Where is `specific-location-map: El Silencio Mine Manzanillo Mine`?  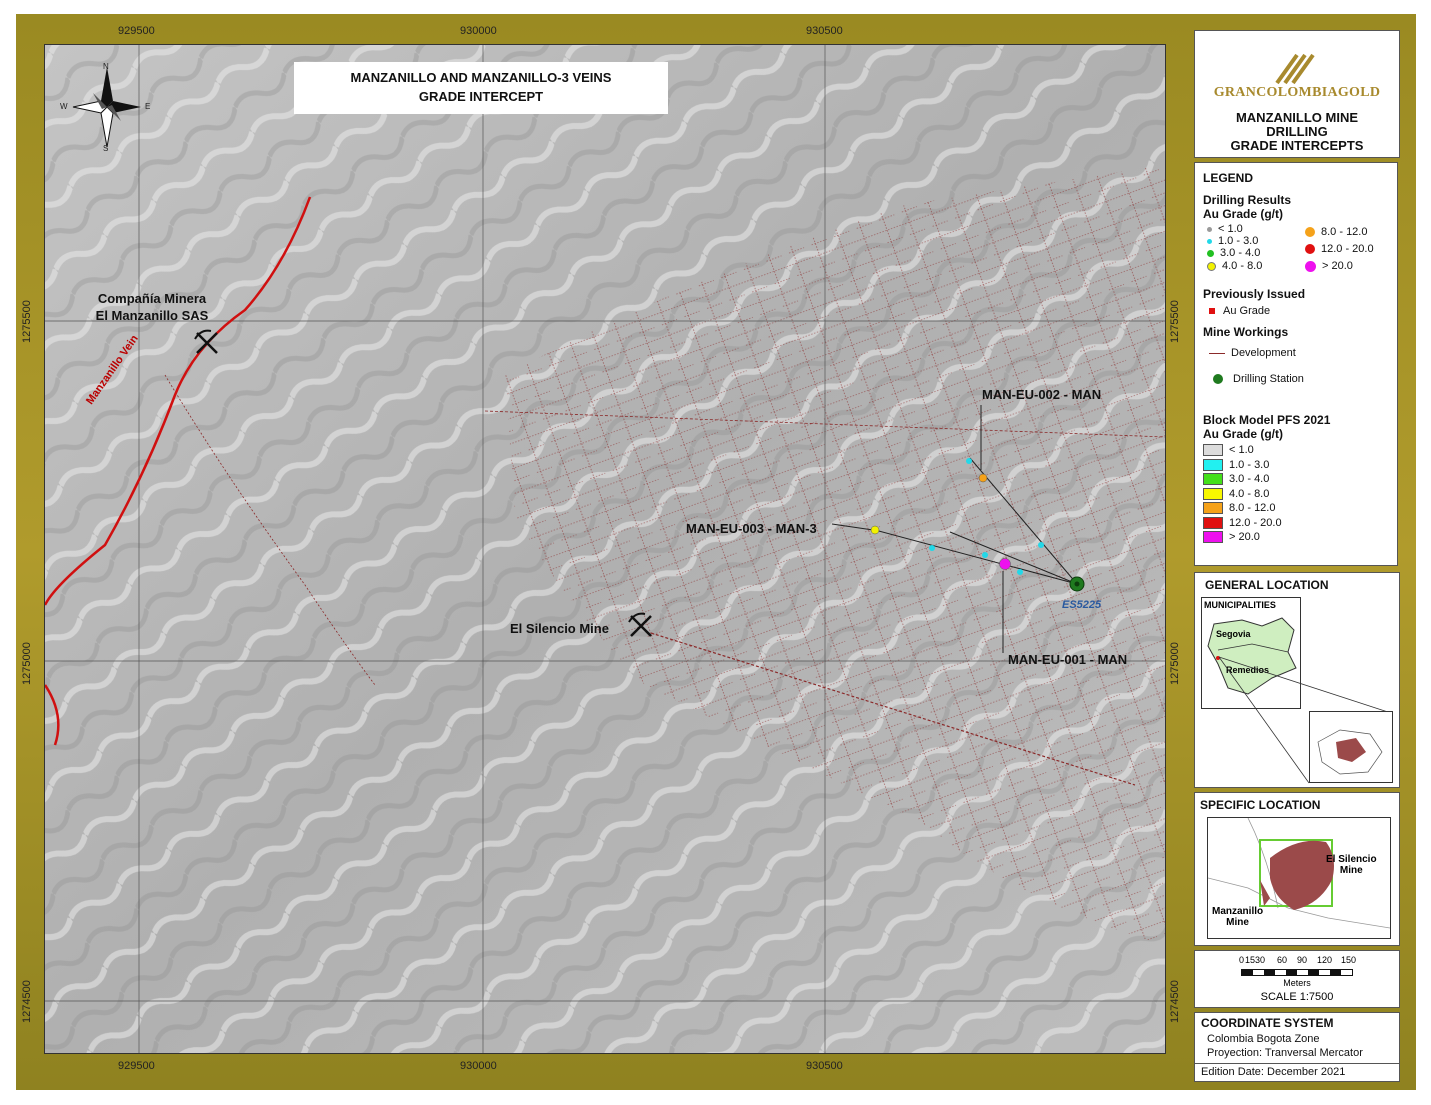 specific-location-map: El Silencio Mine Manzanillo Mine is located at coordinates (1299, 878).